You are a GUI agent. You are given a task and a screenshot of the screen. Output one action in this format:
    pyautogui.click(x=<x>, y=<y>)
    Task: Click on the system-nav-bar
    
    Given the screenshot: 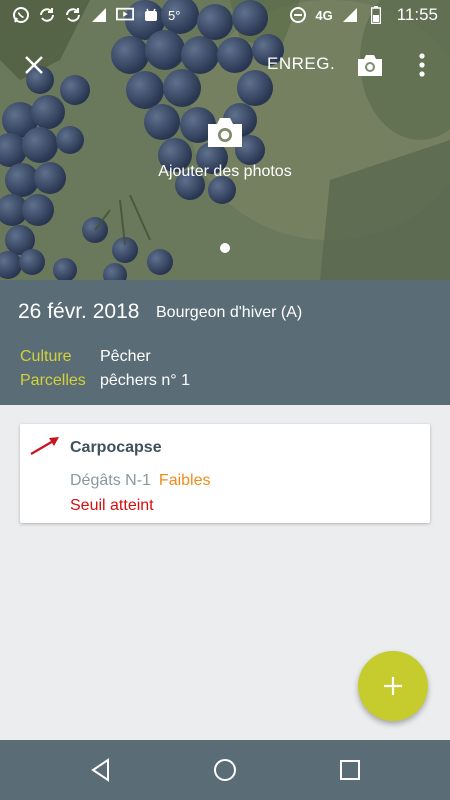 What is the action you would take?
    pyautogui.click(x=225, y=770)
    